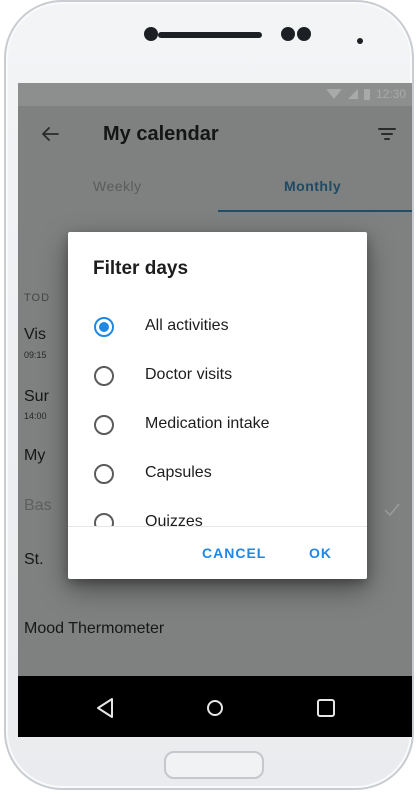 The width and height of the screenshot is (419, 794). I want to click on sensor-left, so click(288, 34).